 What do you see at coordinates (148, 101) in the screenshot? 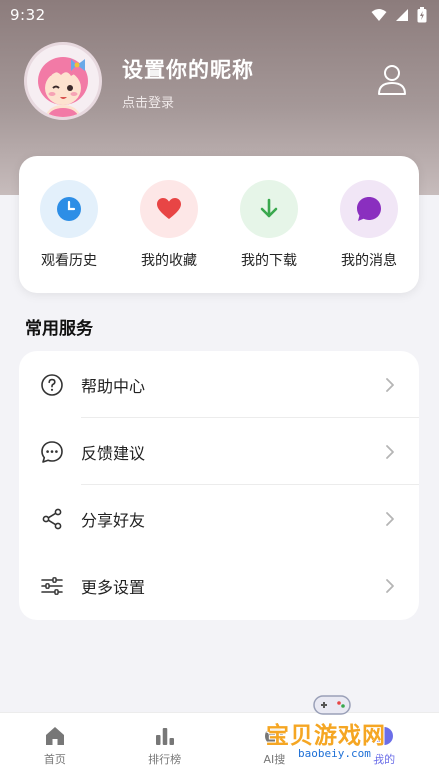
I see `login-hint: 点击登录` at bounding box center [148, 101].